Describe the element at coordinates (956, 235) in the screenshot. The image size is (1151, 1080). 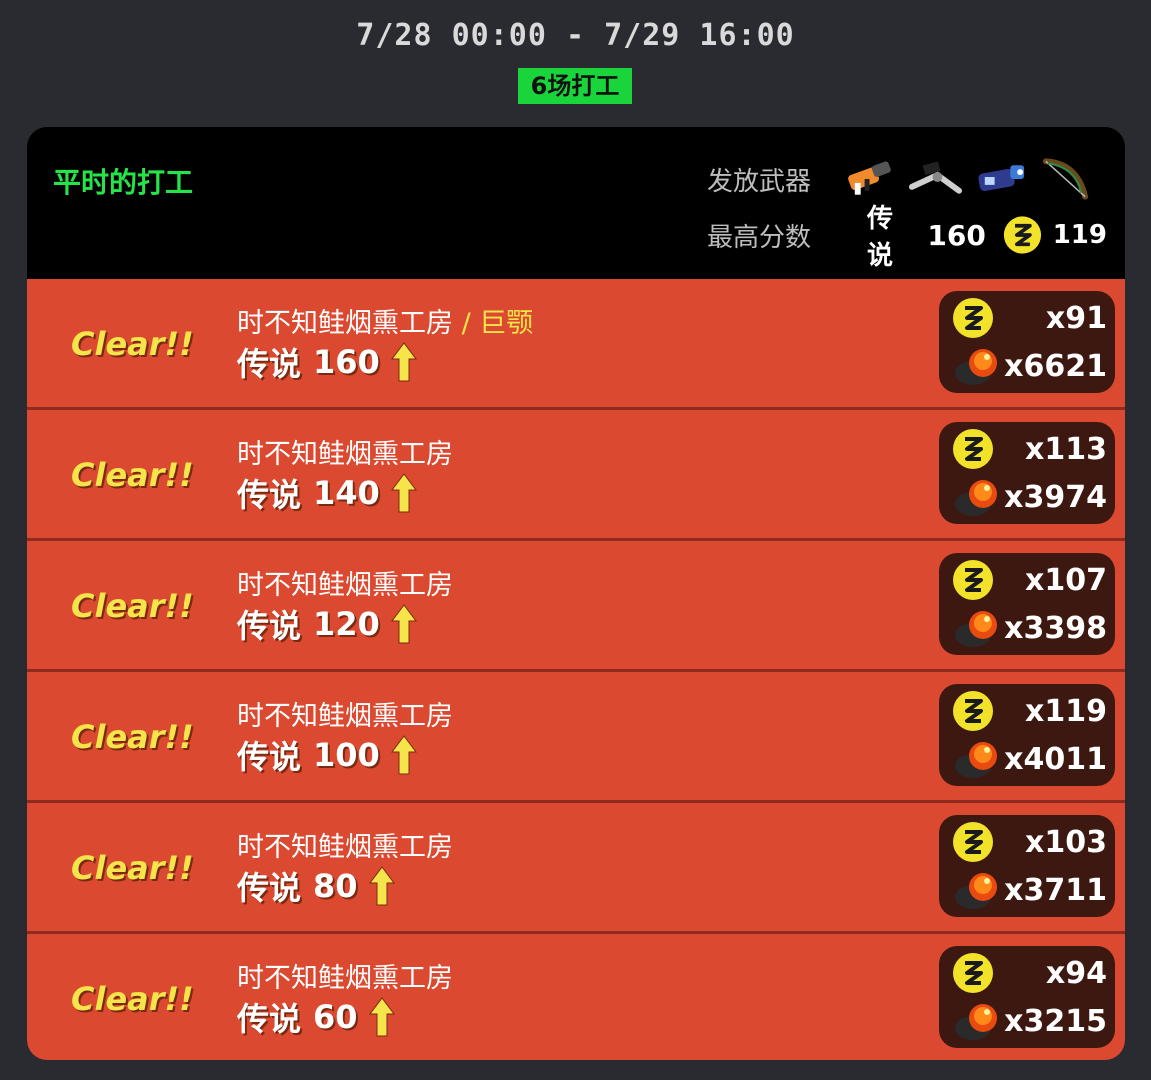
I see `best-level: 160` at that location.